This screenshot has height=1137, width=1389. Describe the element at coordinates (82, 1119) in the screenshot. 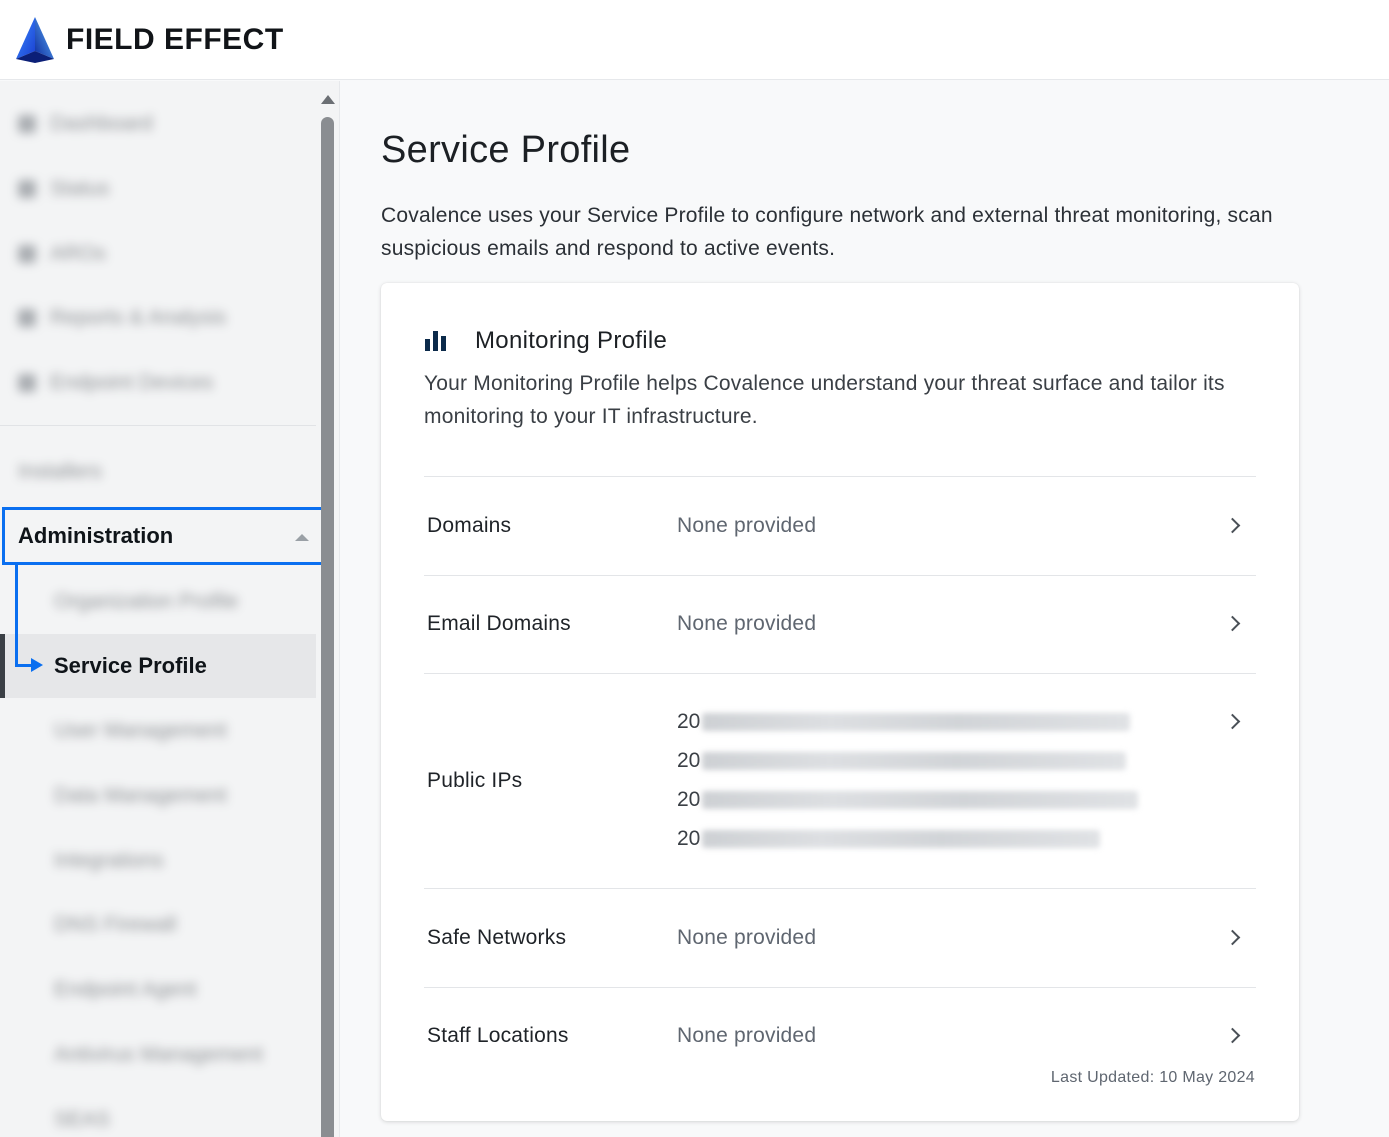

I see `sidebar-item-label: SEAS` at that location.